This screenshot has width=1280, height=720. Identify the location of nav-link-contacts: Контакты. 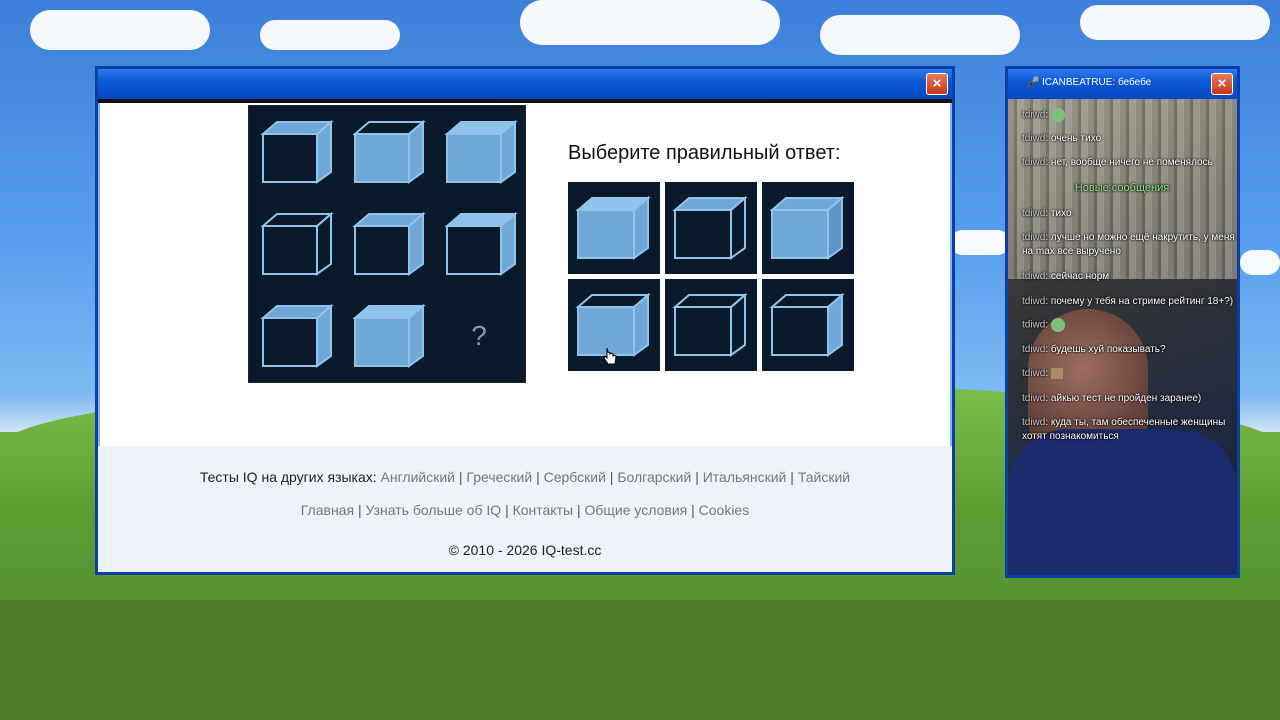
(543, 510).